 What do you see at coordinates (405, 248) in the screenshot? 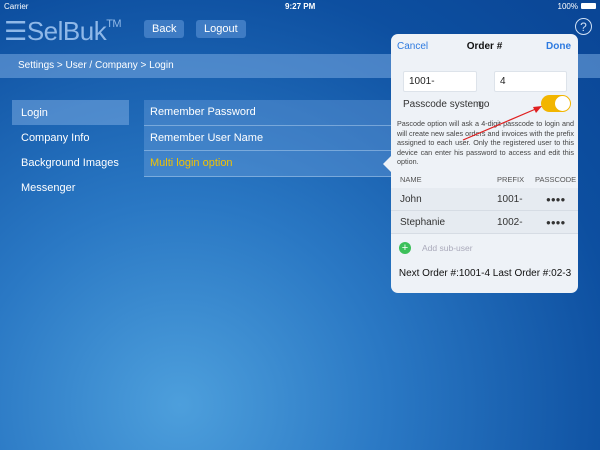
I see `add-icon: +` at bounding box center [405, 248].